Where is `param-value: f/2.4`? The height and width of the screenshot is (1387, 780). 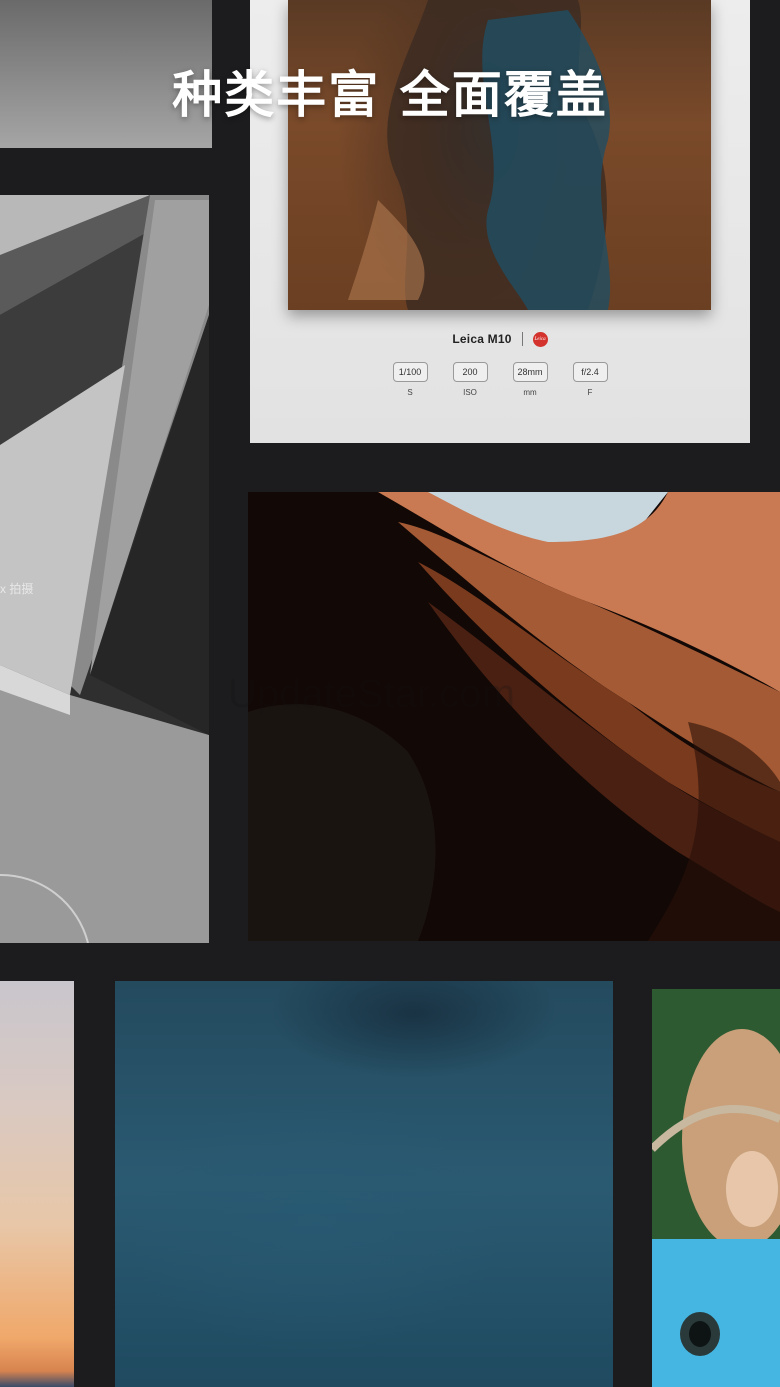
param-value: f/2.4 is located at coordinates (590, 372).